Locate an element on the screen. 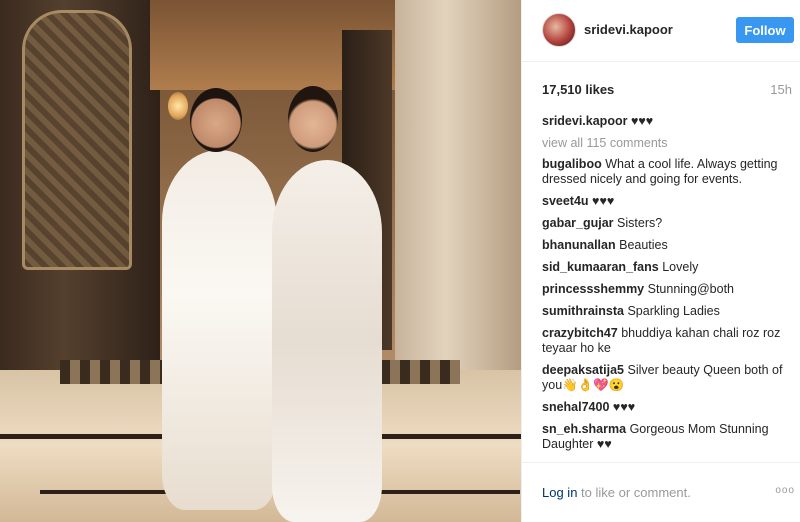 Image resolution: width=800 pixels, height=522 pixels. comment-username: sn_eh.sharma is located at coordinates (584, 429).